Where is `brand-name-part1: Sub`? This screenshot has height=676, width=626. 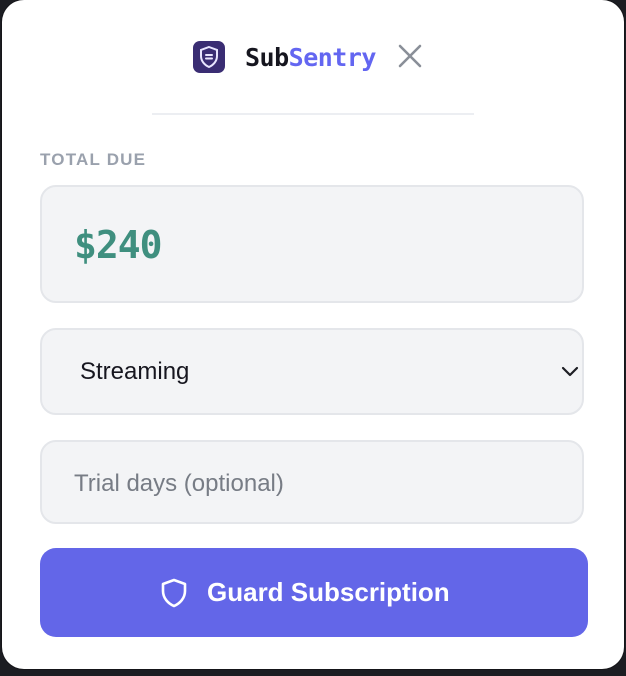
brand-name-part1: Sub is located at coordinates (267, 57).